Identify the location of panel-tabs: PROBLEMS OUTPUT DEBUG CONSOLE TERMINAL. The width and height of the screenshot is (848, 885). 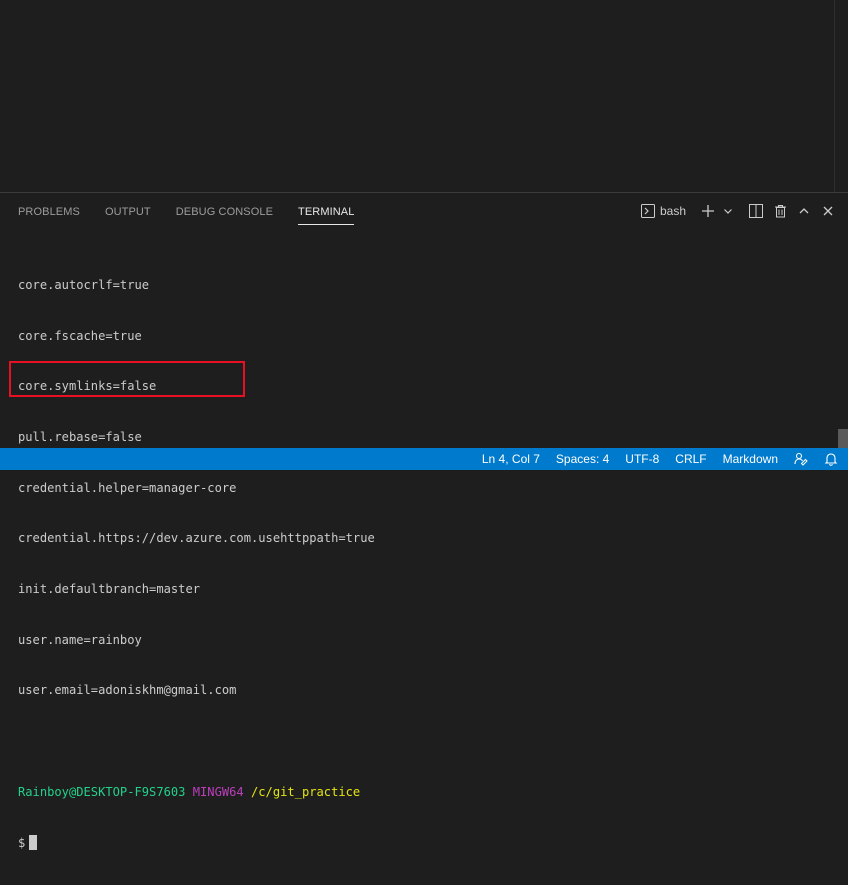
(190, 211).